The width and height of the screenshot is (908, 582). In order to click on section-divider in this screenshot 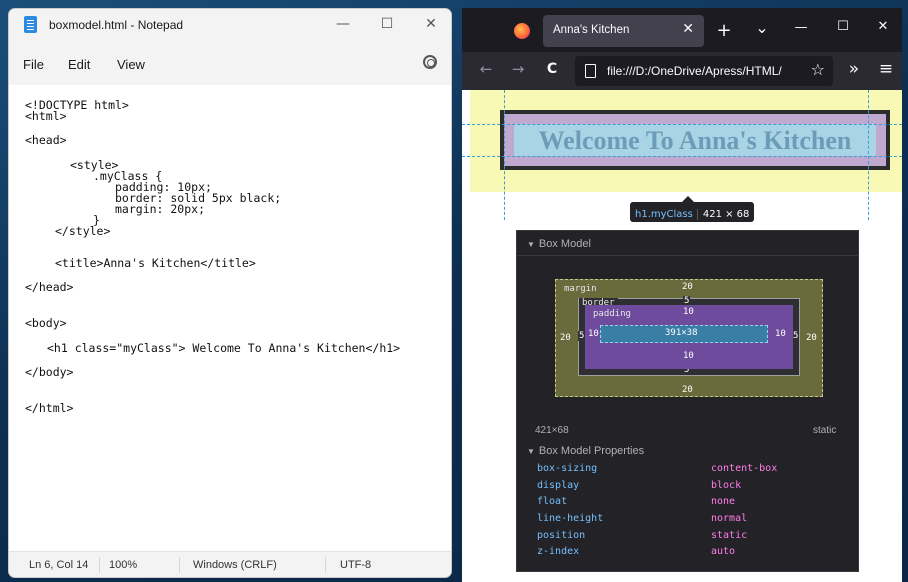, I will do `click(687, 255)`.